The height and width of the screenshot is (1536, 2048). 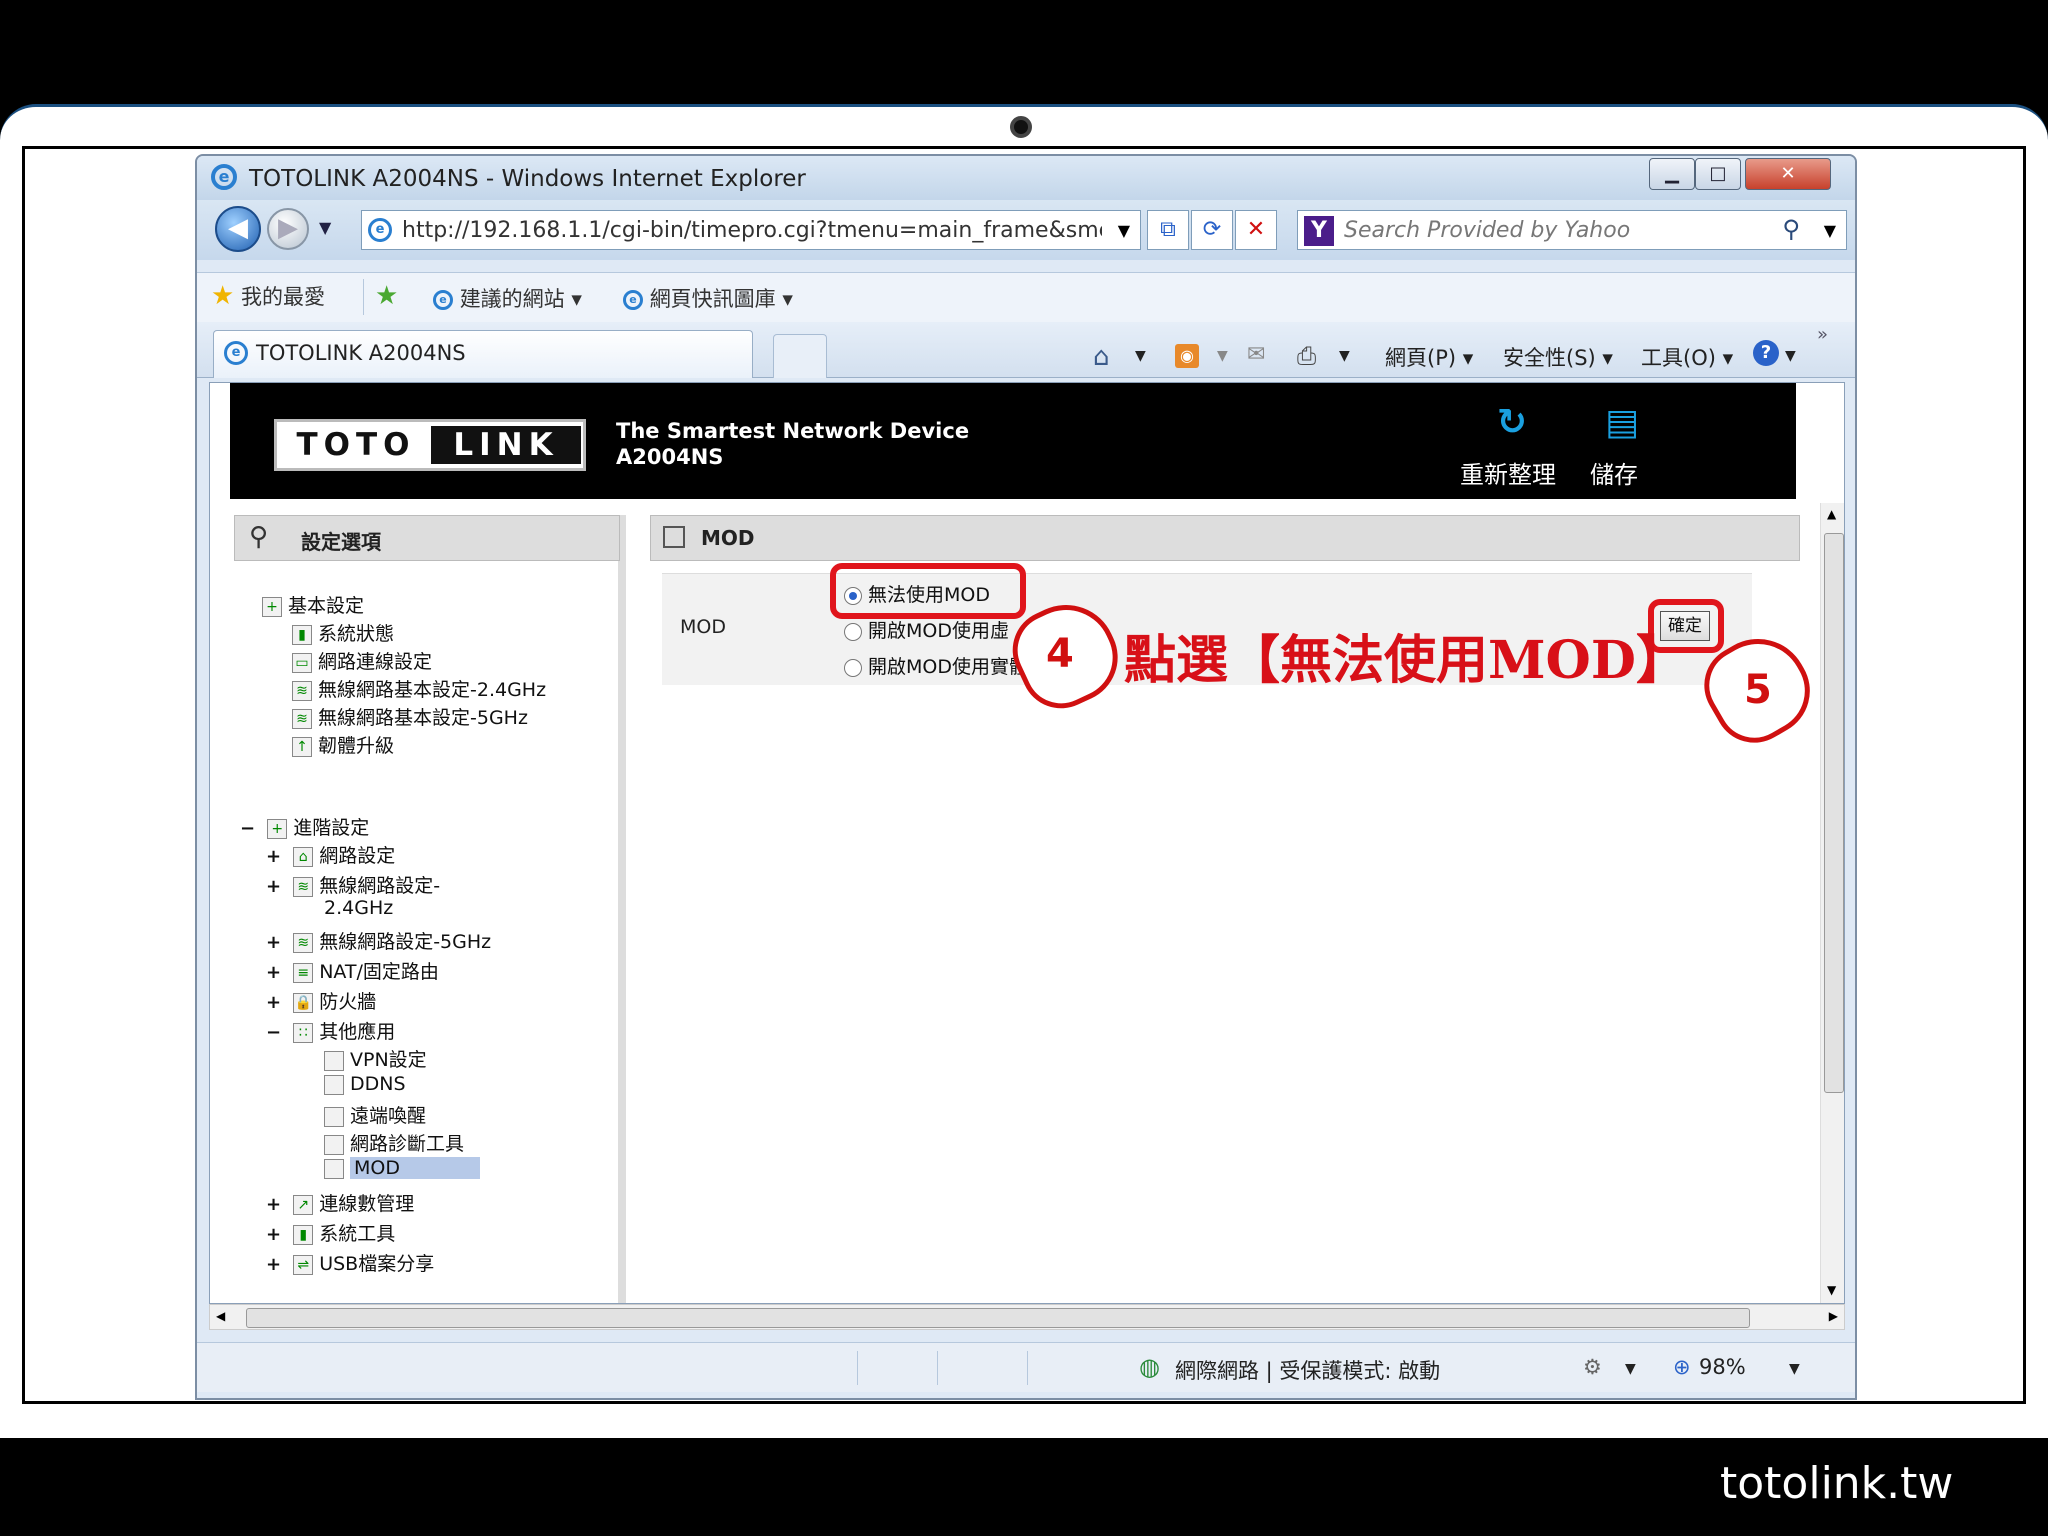 I want to click on page-icon: e, so click(x=380, y=230).